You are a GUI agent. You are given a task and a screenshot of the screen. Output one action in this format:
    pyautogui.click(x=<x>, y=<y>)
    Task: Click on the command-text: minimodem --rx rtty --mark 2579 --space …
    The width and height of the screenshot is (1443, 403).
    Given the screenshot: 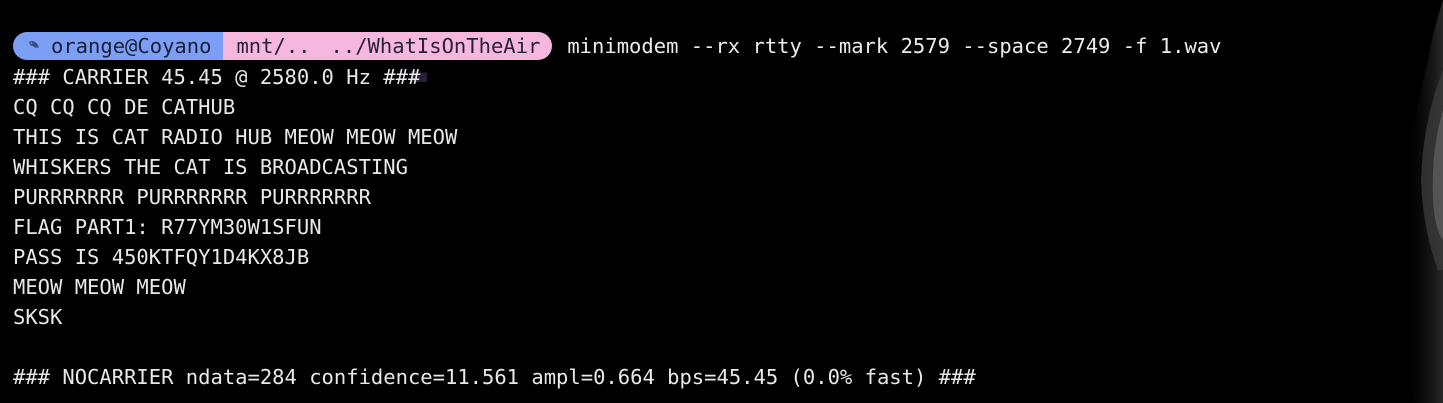 What is the action you would take?
    pyautogui.click(x=894, y=46)
    